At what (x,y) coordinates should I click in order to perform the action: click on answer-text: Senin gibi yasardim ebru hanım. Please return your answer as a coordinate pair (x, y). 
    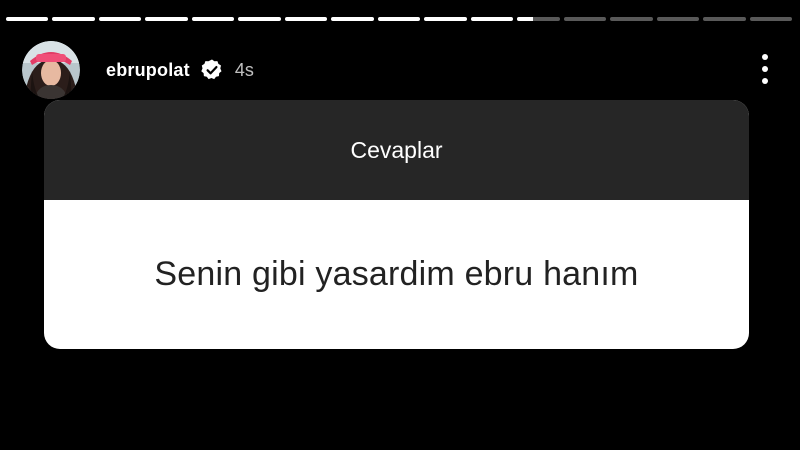
    Looking at the image, I should click on (396, 274).